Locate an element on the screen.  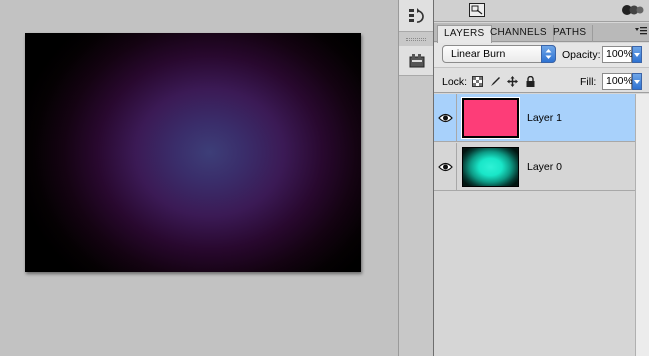
panel-top-strip is located at coordinates (541, 11).